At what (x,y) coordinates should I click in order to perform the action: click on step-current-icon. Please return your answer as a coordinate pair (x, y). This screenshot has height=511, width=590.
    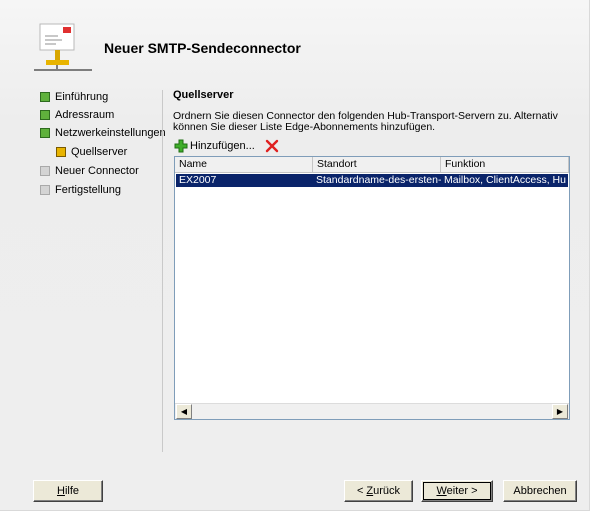
    Looking at the image, I should click on (61, 152).